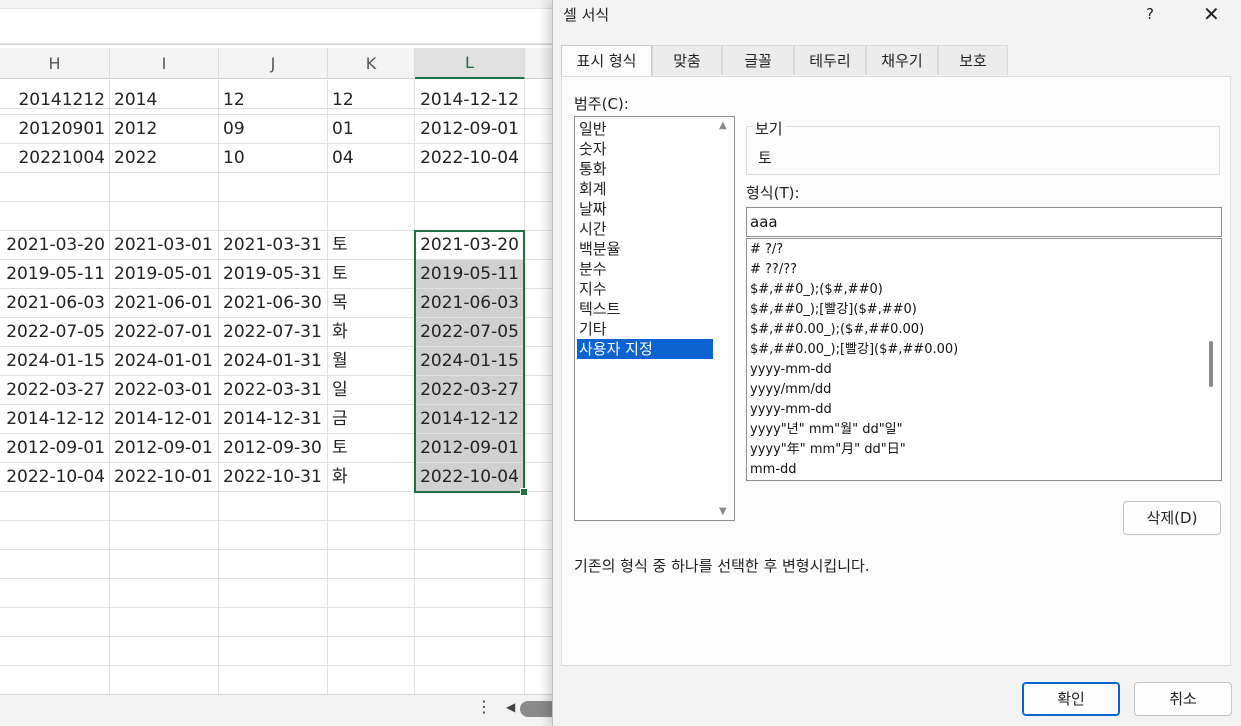  What do you see at coordinates (273, 332) in the screenshot?
I see `table-cell: 2022-07-31` at bounding box center [273, 332].